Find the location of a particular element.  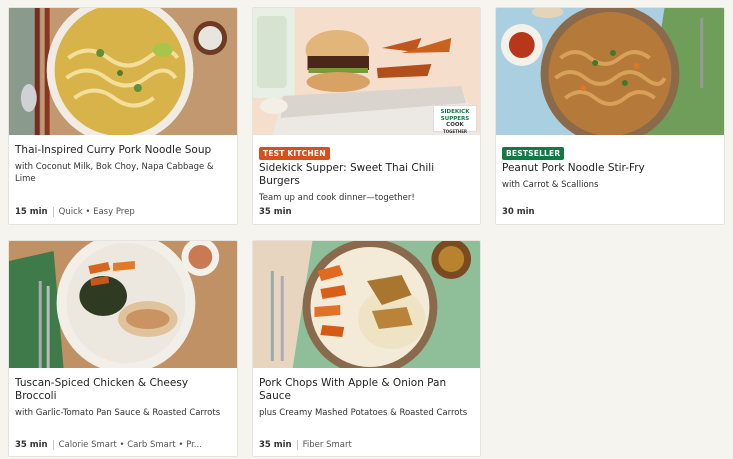

recipe-subtitle: Team up and cook dinner—together! is located at coordinates (337, 198).